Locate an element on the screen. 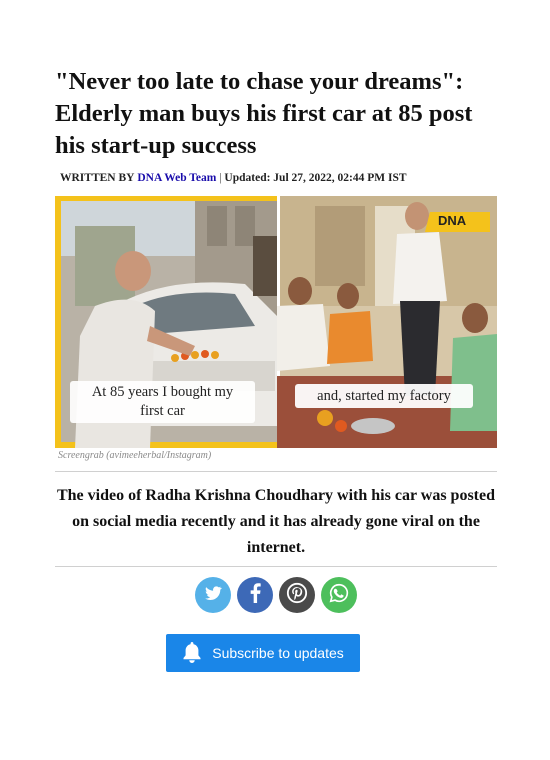 The height and width of the screenshot is (760, 550). overlay-caption-left: At 85 years I bought my first car is located at coordinates (162, 402).